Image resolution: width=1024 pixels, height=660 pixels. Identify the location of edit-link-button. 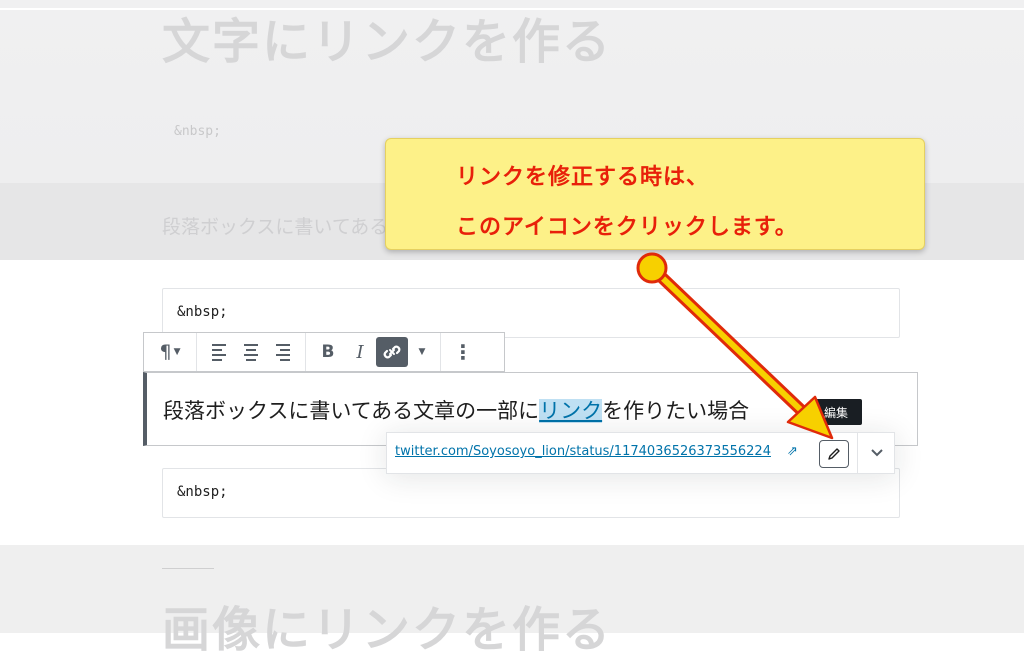
(834, 454).